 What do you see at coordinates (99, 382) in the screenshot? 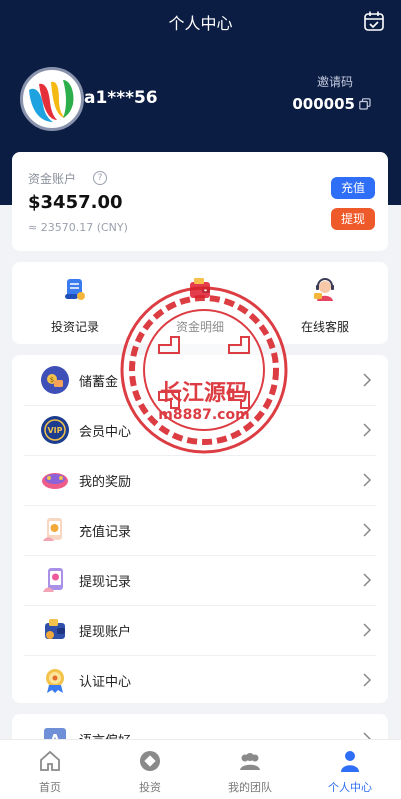
I see `menu-label: 储蓄金` at bounding box center [99, 382].